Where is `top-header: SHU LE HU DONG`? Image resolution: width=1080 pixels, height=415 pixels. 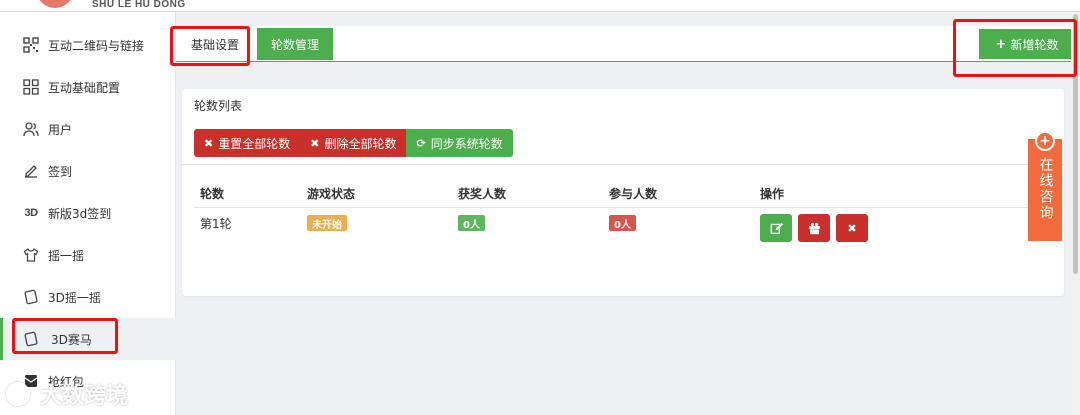
top-header: SHU LE HU DONG is located at coordinates (540, 6).